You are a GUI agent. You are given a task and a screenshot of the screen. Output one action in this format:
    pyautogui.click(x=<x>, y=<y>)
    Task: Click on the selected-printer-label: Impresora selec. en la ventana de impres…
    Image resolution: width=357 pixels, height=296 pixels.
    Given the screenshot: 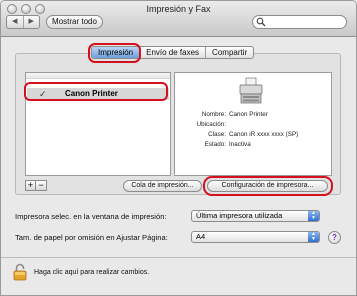 What is the action you would take?
    pyautogui.click(x=91, y=216)
    